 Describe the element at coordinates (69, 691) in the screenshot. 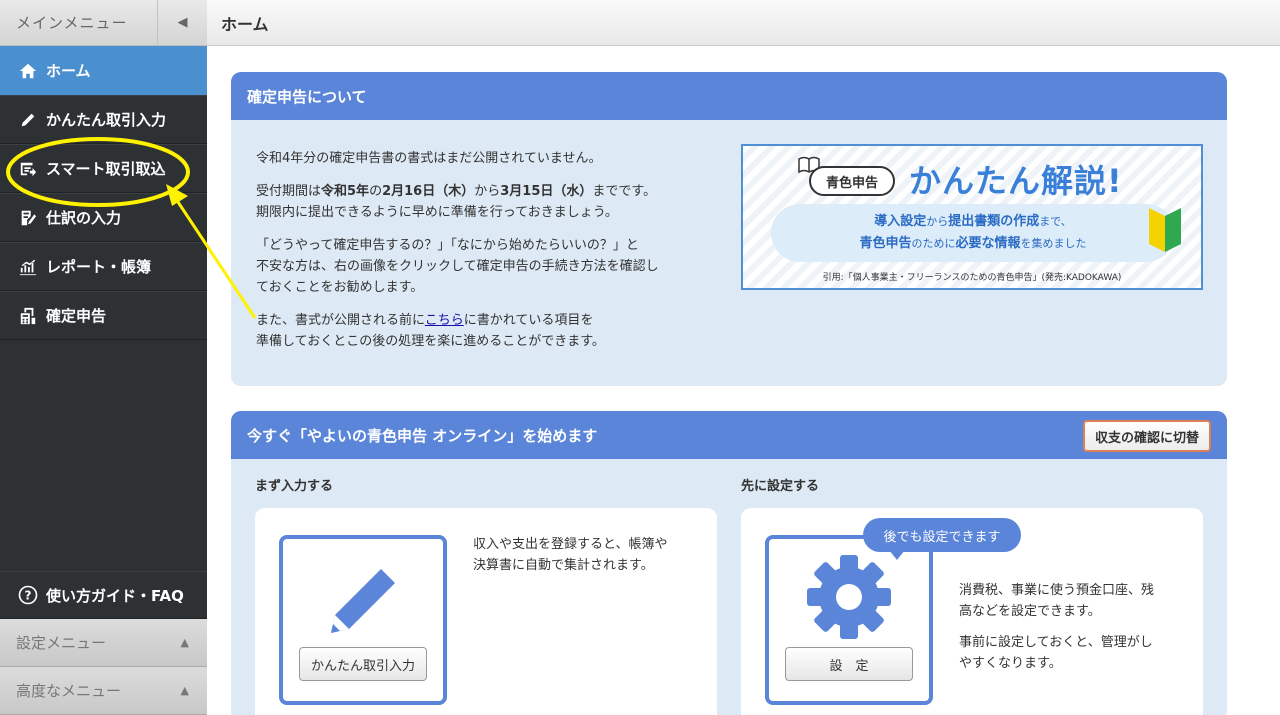

I see `advanced-menu-label: 高度なメニュー` at that location.